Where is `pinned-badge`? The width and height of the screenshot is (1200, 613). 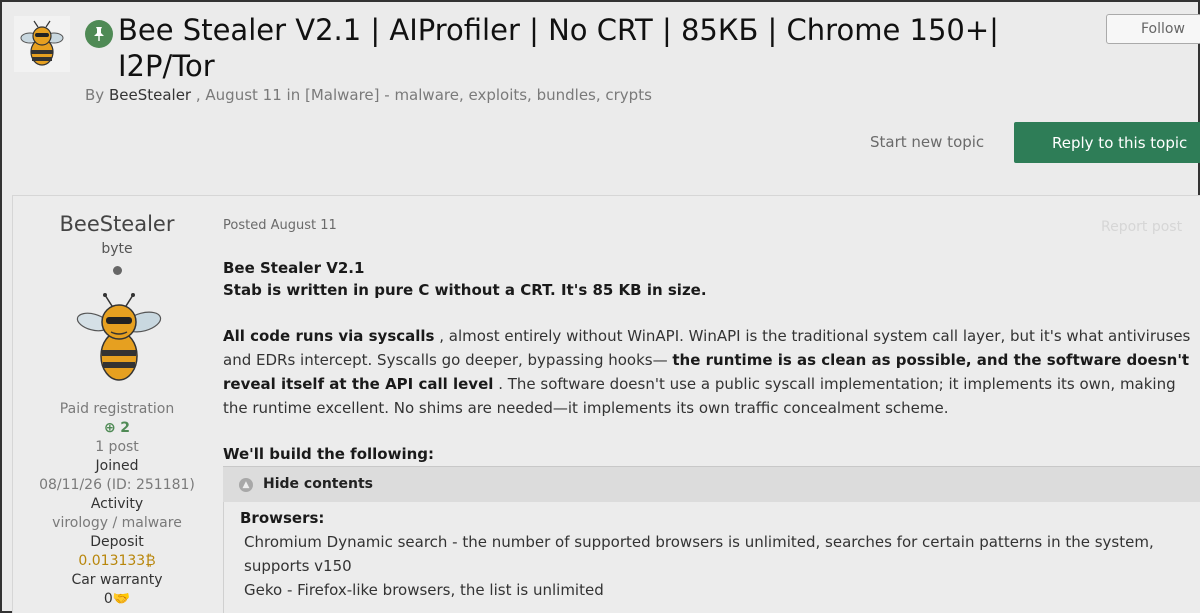
pinned-badge is located at coordinates (99, 34).